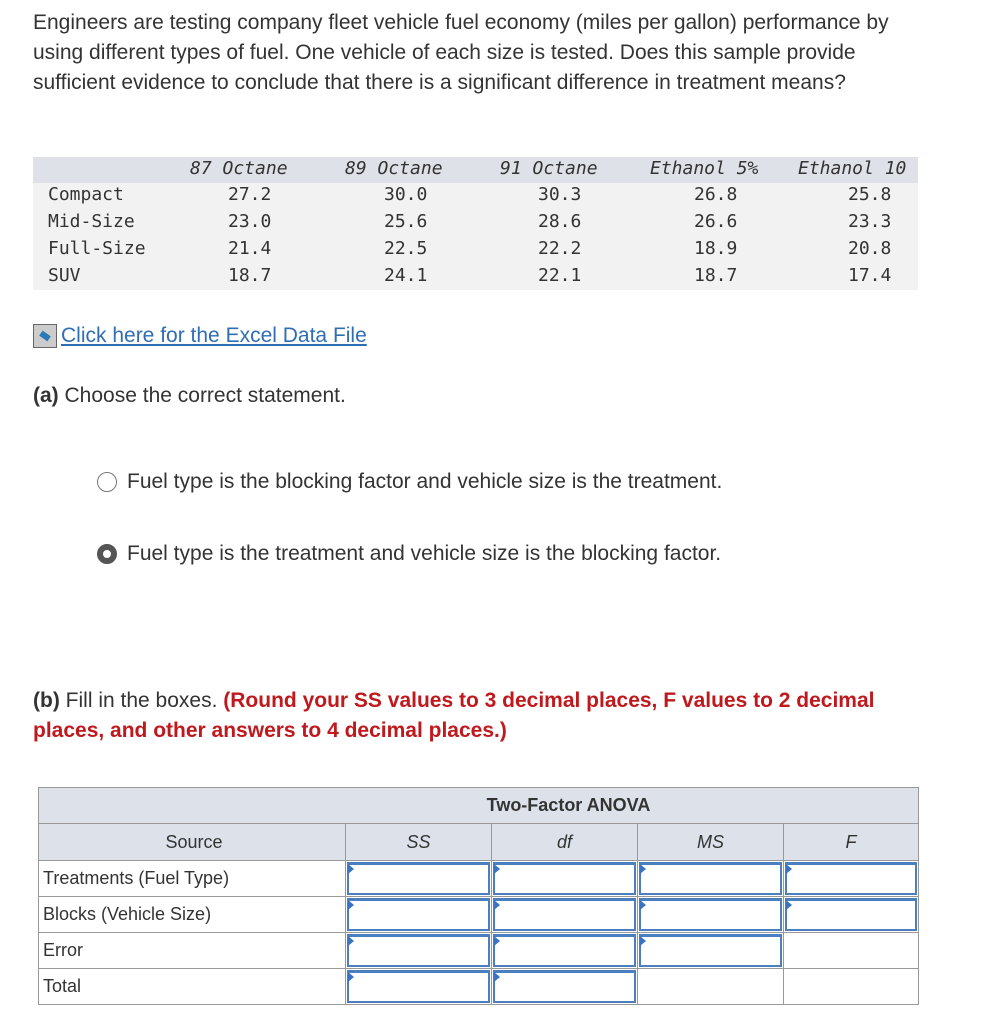  What do you see at coordinates (250, 248) in the screenshot?
I see `data-cell: 21.4` at bounding box center [250, 248].